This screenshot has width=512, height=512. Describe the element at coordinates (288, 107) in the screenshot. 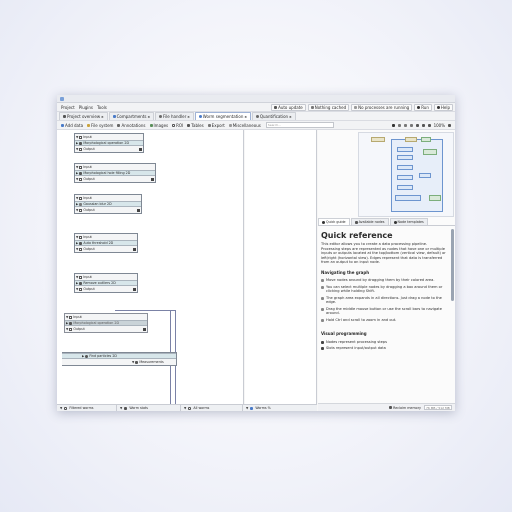

I see `auto-update-button: Auto update` at that location.